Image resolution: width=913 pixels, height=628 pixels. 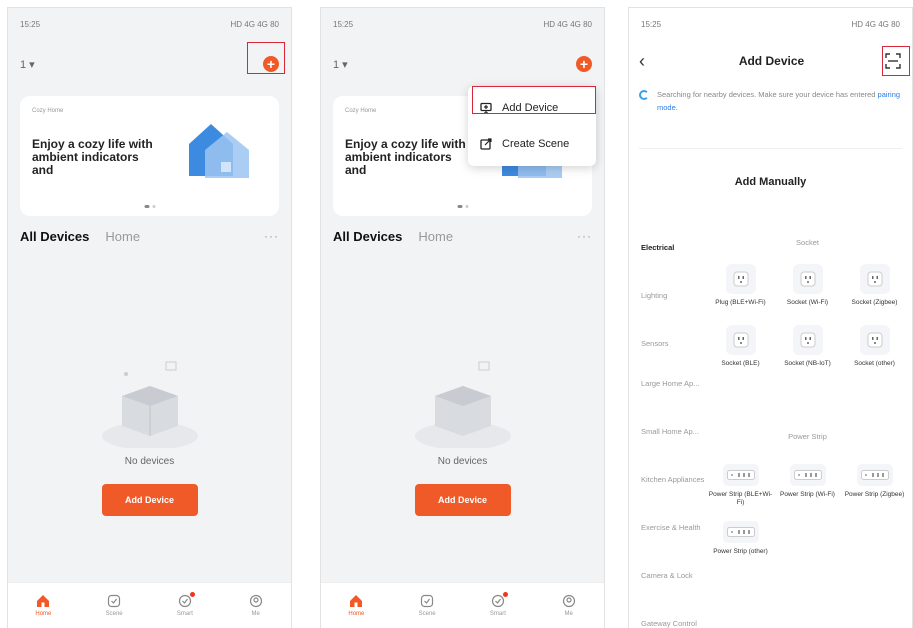 What do you see at coordinates (486, 144) in the screenshot?
I see `create-scene-icon` at bounding box center [486, 144].